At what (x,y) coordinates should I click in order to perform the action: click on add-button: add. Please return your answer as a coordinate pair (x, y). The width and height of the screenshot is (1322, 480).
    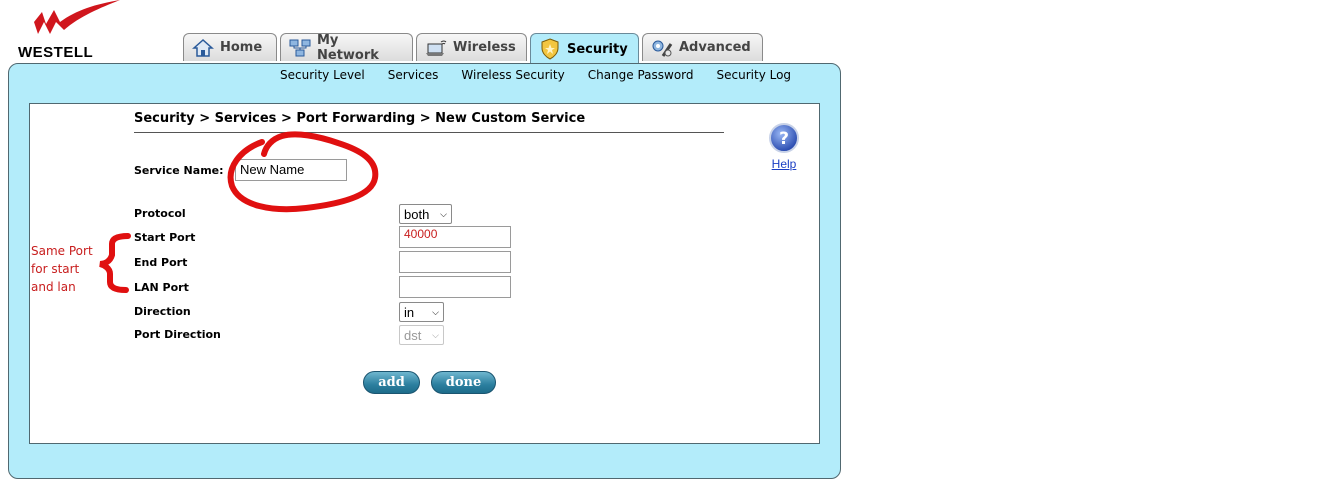
    Looking at the image, I should click on (391, 382).